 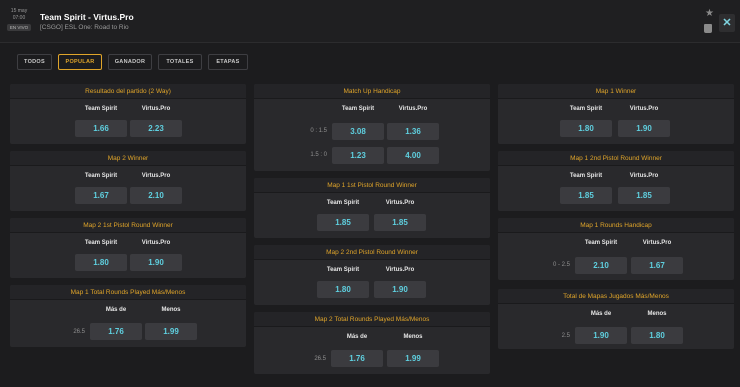 I want to click on handicap-line: 0 : 1.5, so click(x=318, y=131).